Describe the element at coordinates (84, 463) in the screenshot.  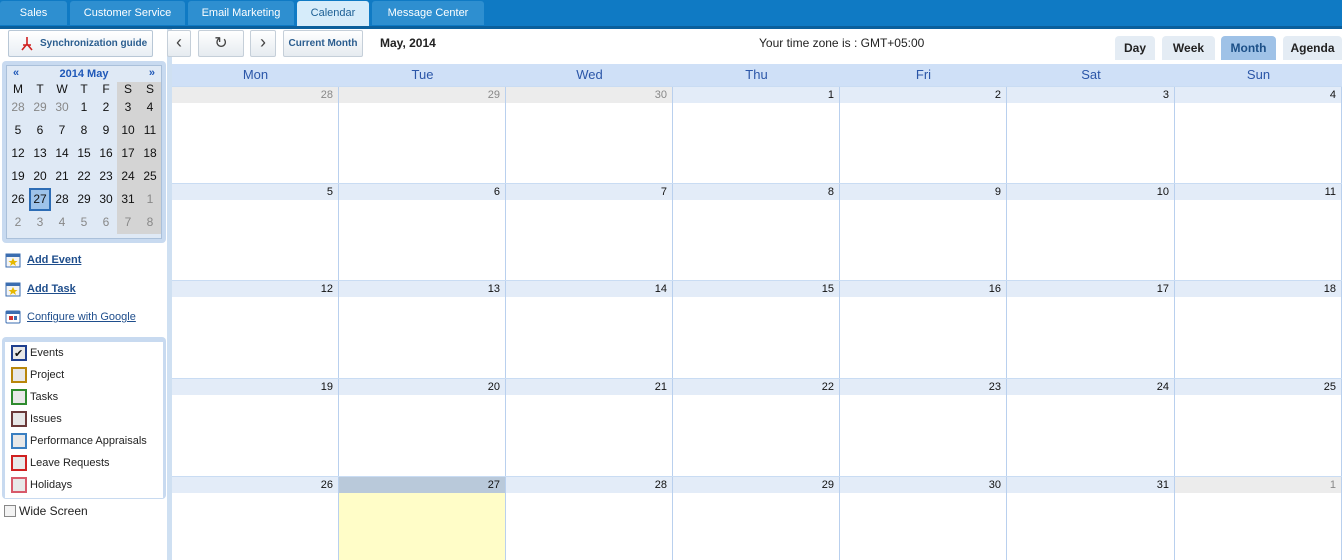
I see `filter-leave-requests: Leave Requests` at that location.